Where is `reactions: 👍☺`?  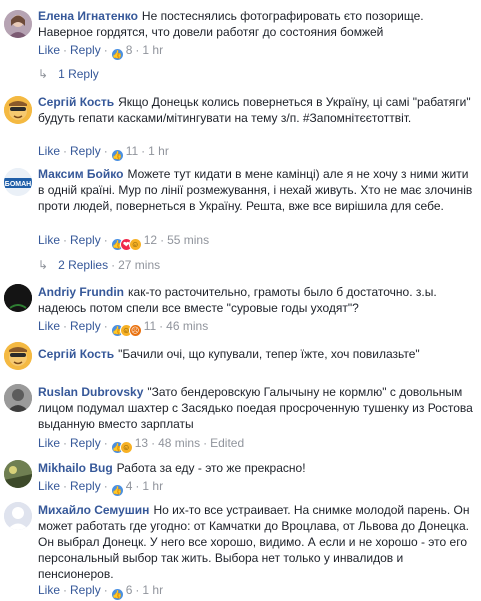
reactions: 👍☺ is located at coordinates (121, 446).